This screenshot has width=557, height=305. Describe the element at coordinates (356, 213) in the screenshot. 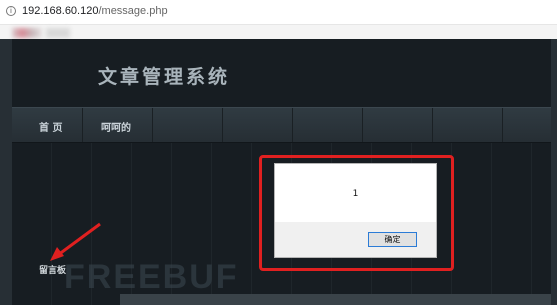

I see `annotation-highlight-box` at that location.